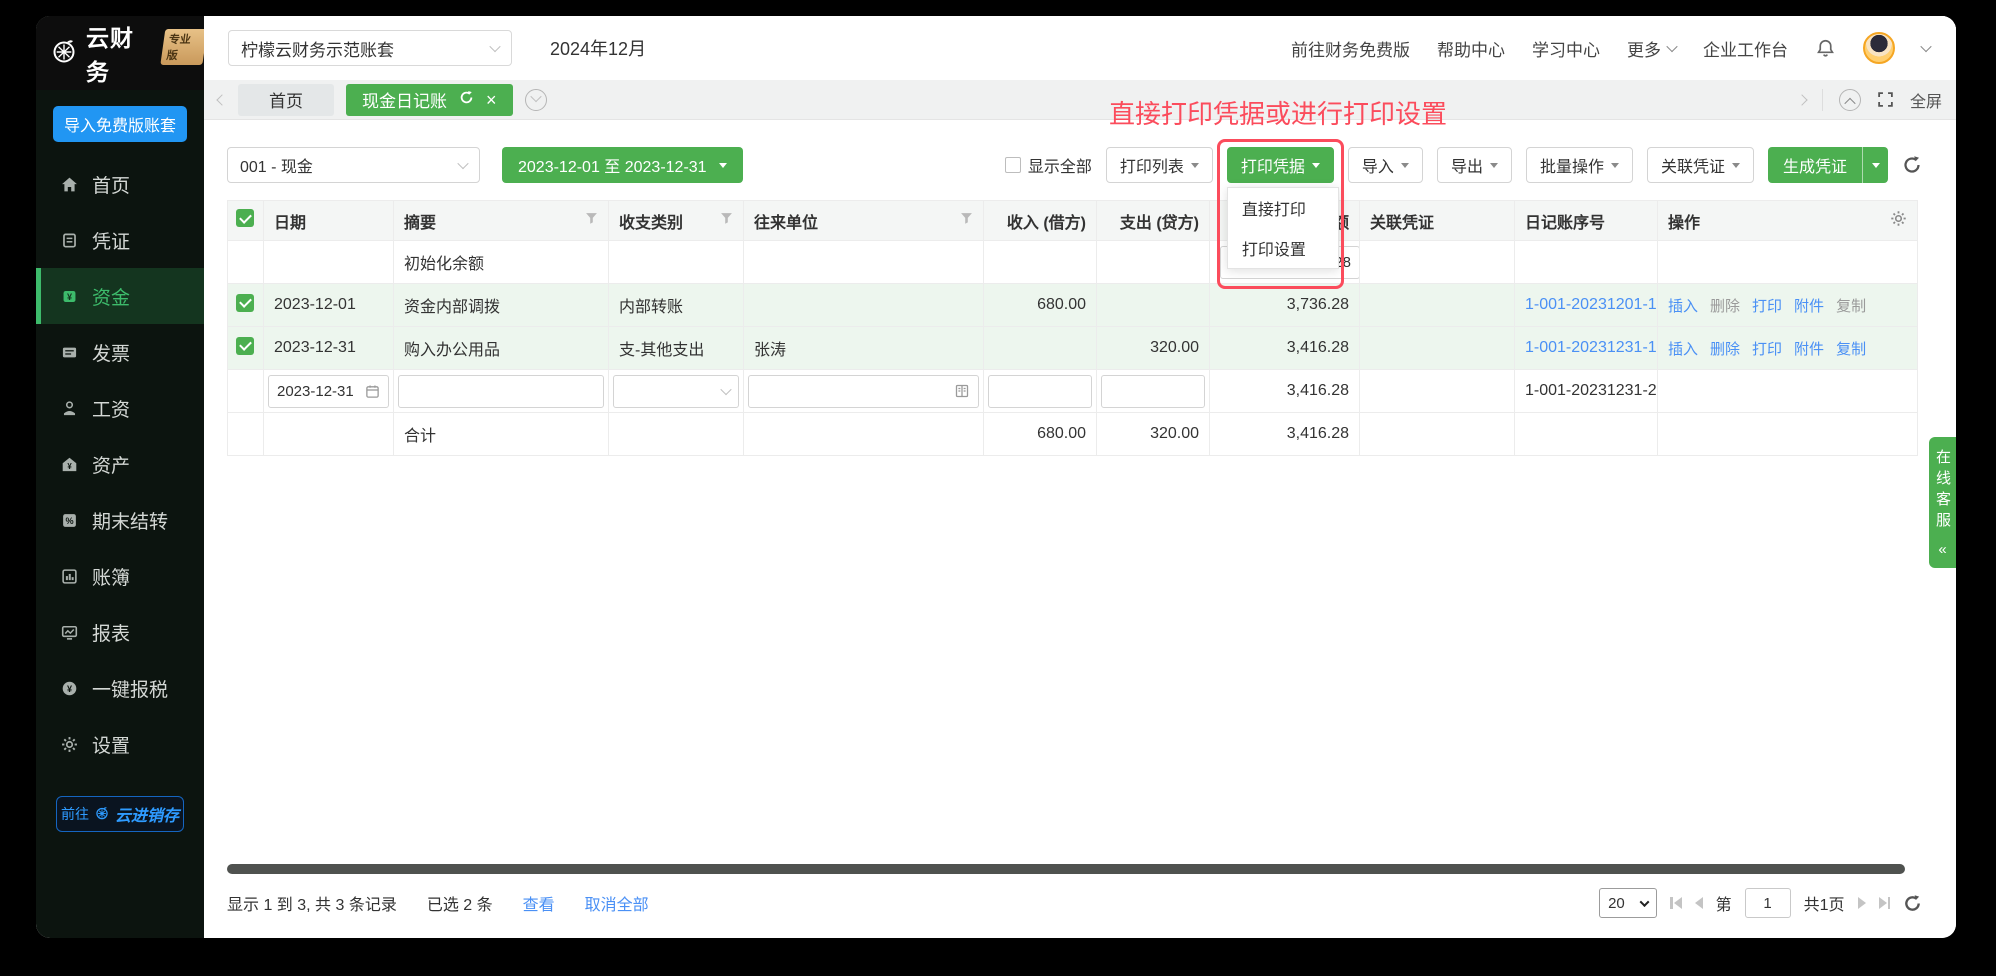  I want to click on sidebar-item-period-closing: % 期末结转, so click(120, 520).